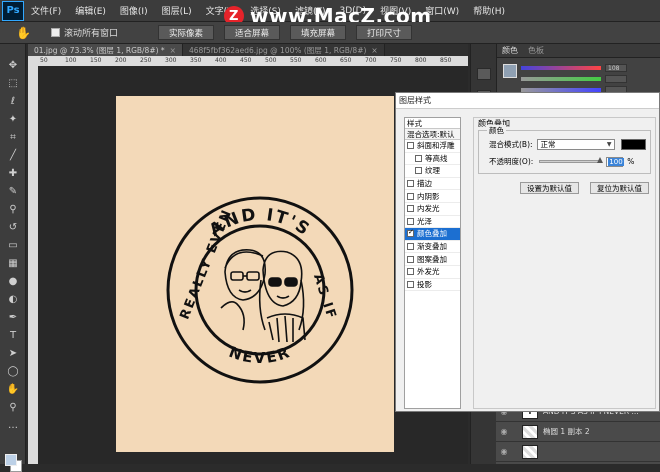 The width and height of the screenshot is (660, 472). I want to click on style-label: 渐变叠加, so click(432, 247).